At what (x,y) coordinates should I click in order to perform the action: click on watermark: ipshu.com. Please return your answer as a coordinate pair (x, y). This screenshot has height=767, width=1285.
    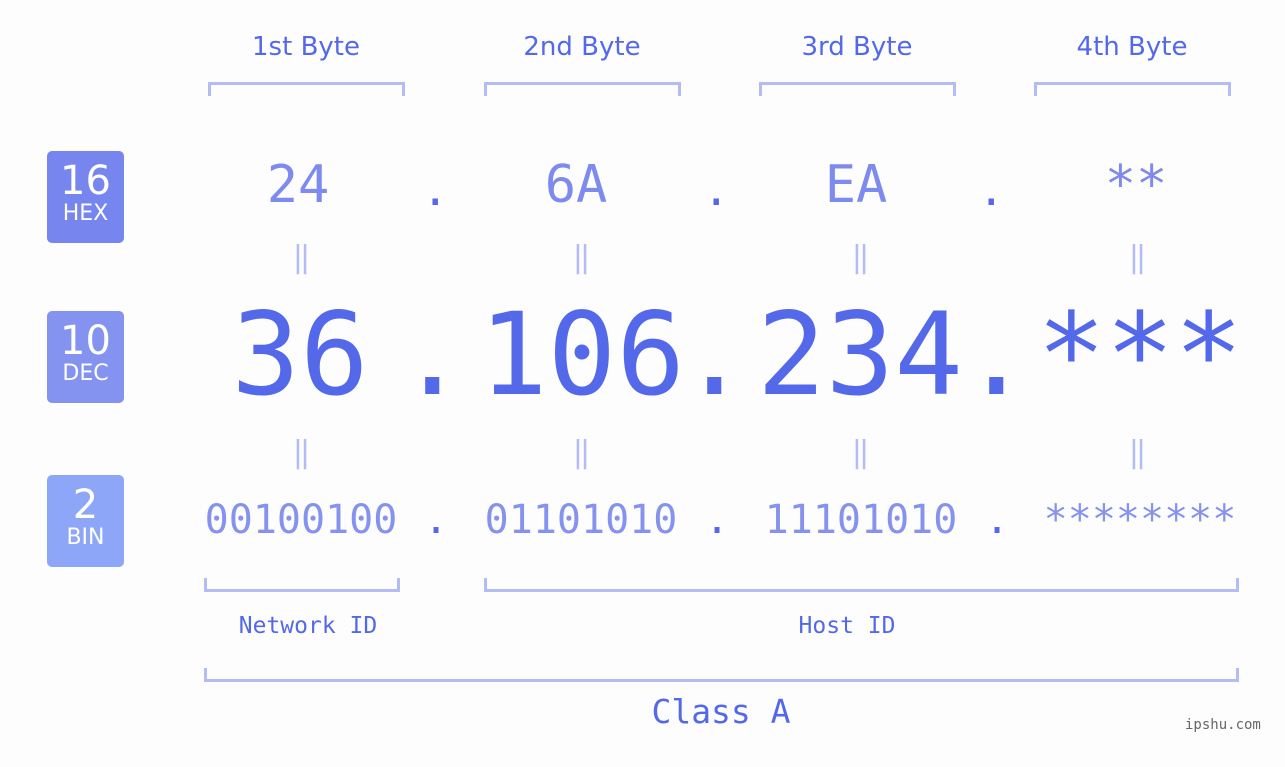
    Looking at the image, I should click on (1223, 725).